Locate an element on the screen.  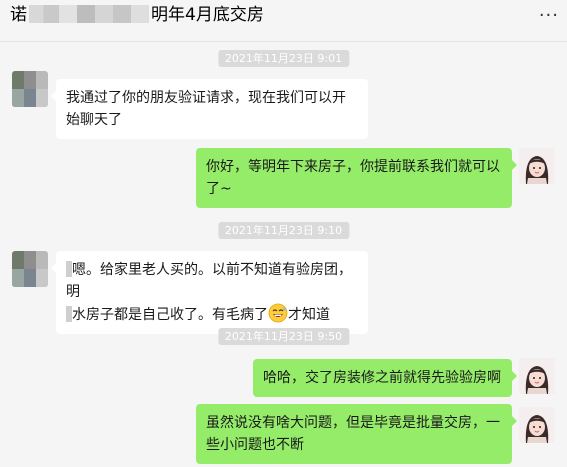
more-dots-icon: ··· is located at coordinates (549, 16).